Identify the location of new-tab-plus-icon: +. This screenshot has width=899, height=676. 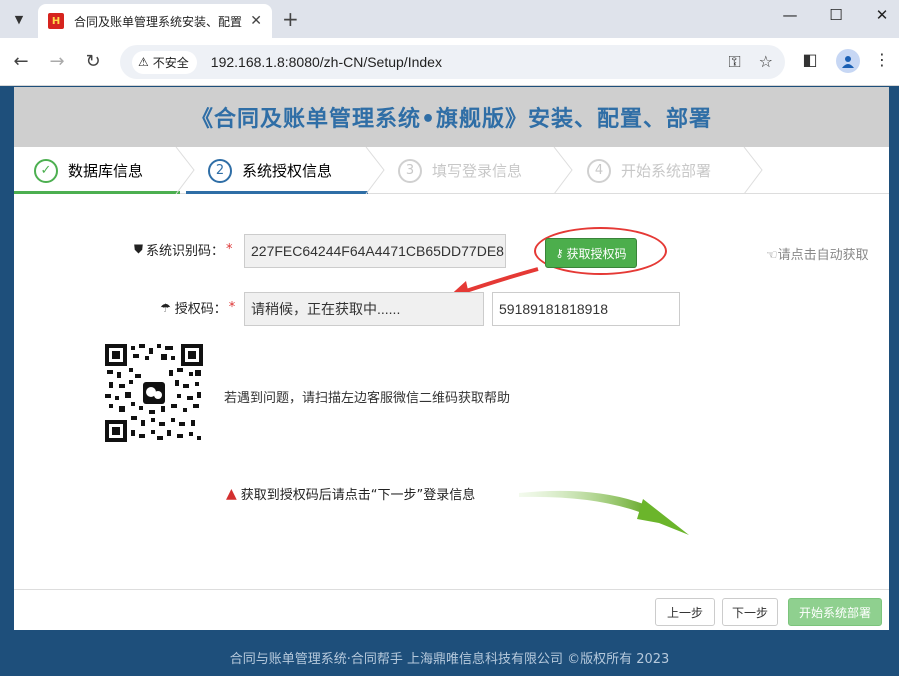
(290, 19).